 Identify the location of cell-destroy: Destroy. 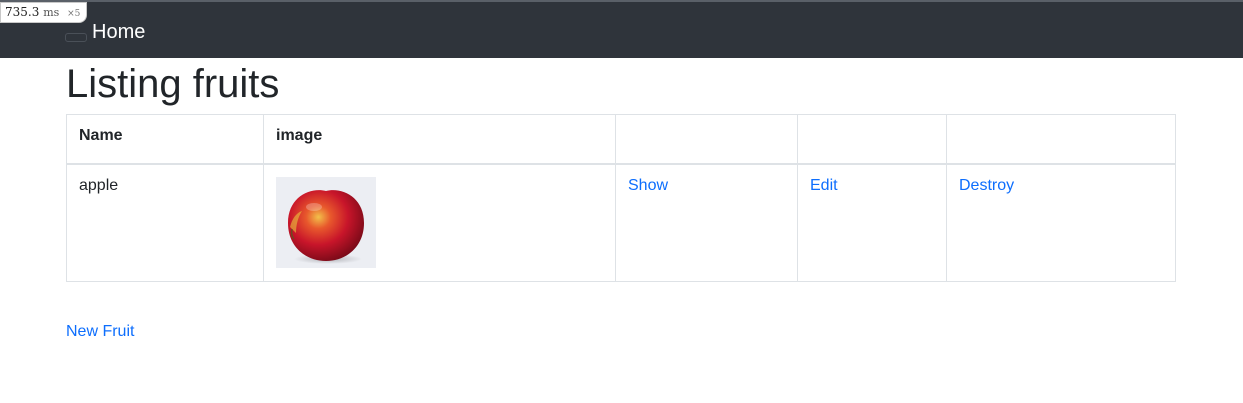
(1061, 222).